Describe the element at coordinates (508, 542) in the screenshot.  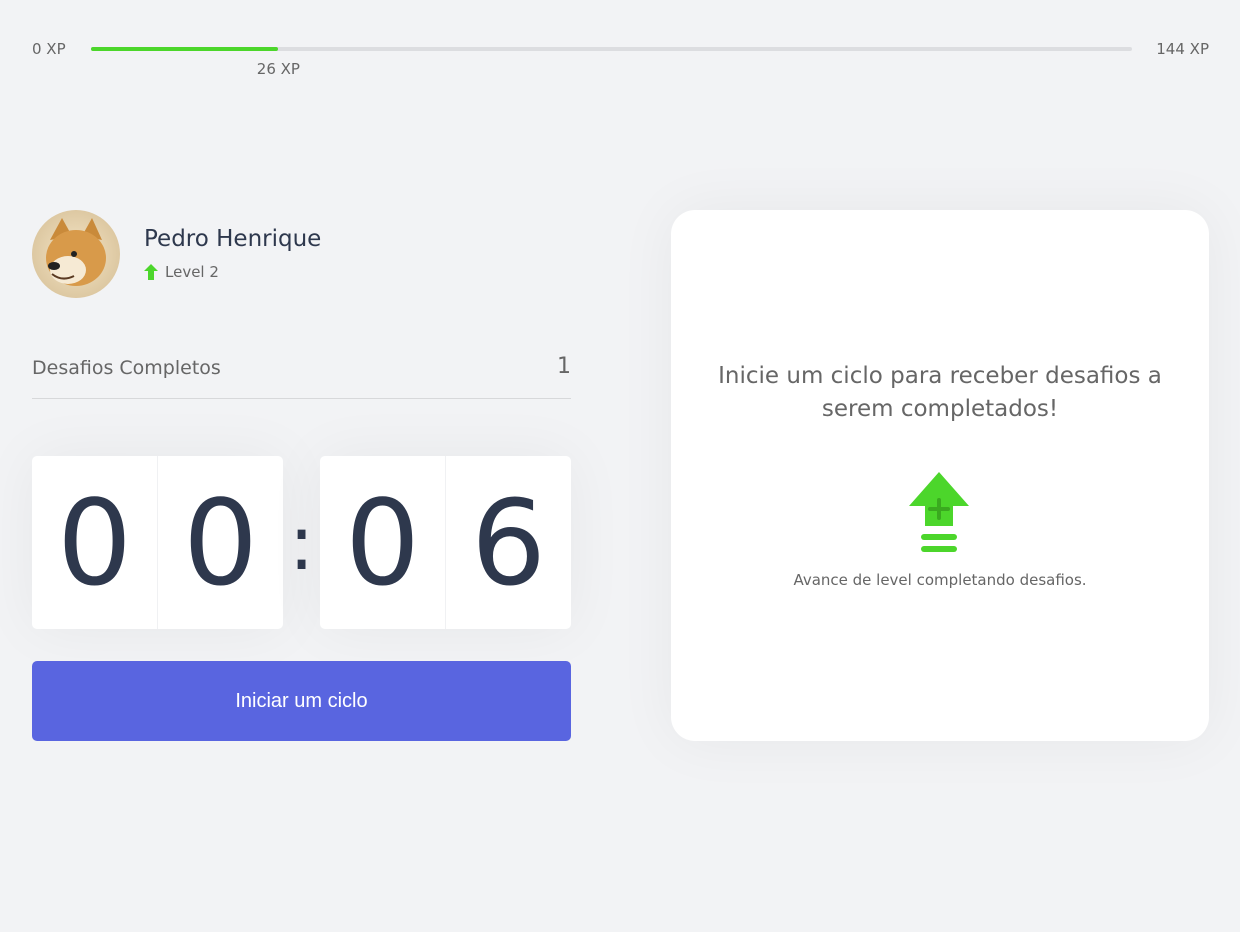
I see `second-digit-right: 6` at that location.